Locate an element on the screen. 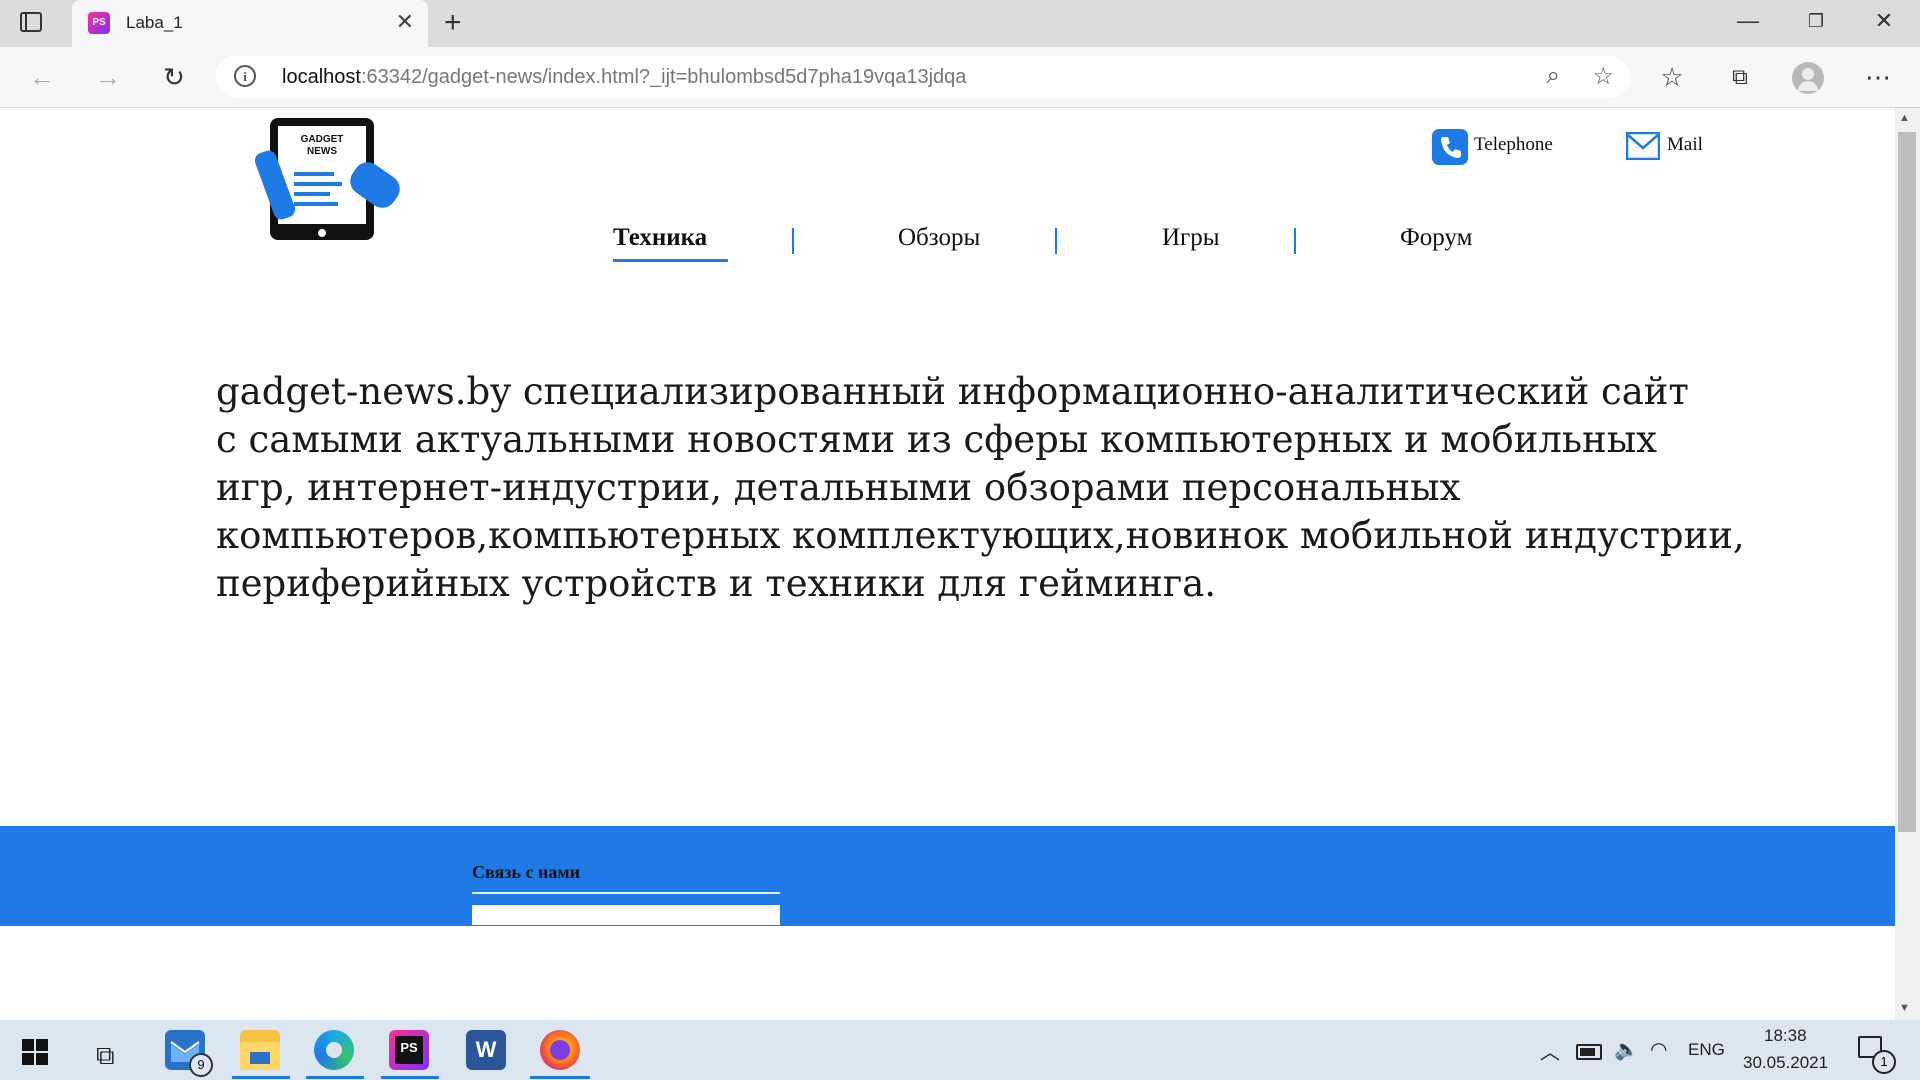  firefox-icon is located at coordinates (560, 1050).